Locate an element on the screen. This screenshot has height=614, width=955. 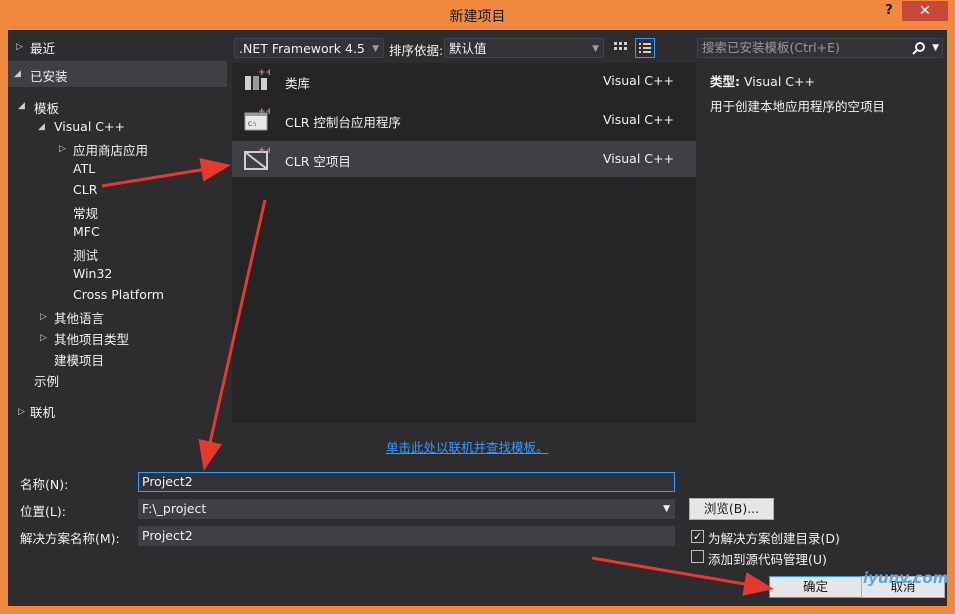
source-control-checkbox is located at coordinates (697, 556).